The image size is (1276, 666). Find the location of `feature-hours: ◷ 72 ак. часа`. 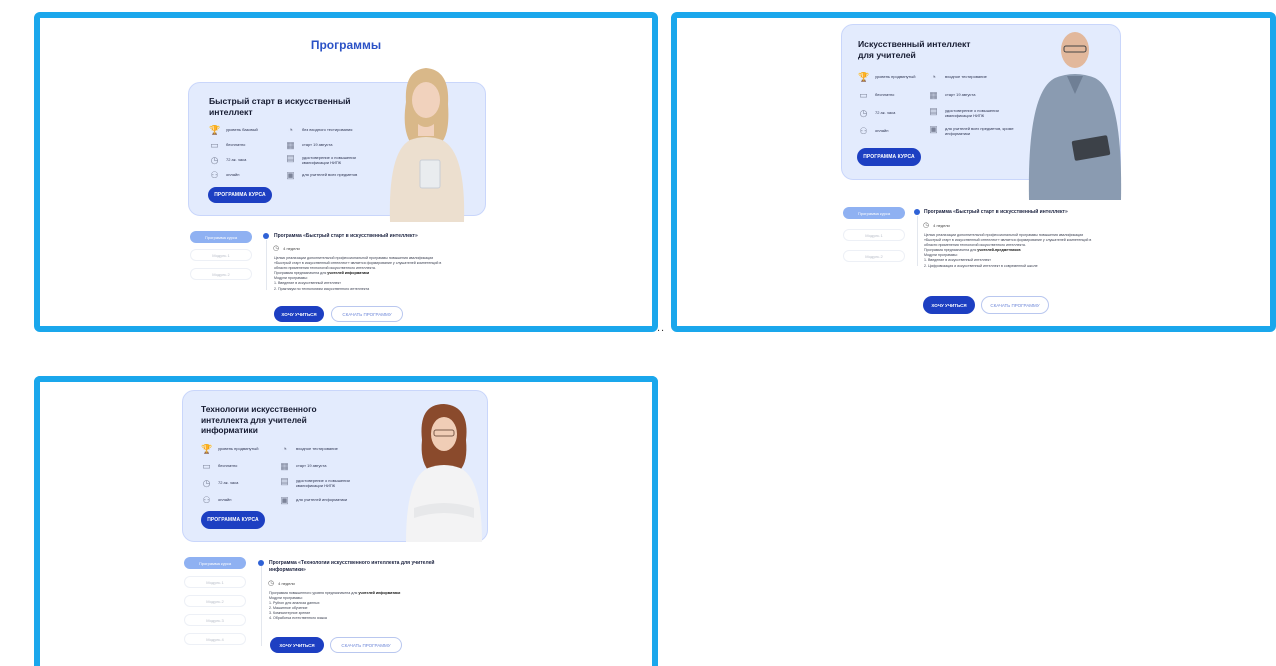

feature-hours: ◷ 72 ак. часа is located at coordinates (220, 483).